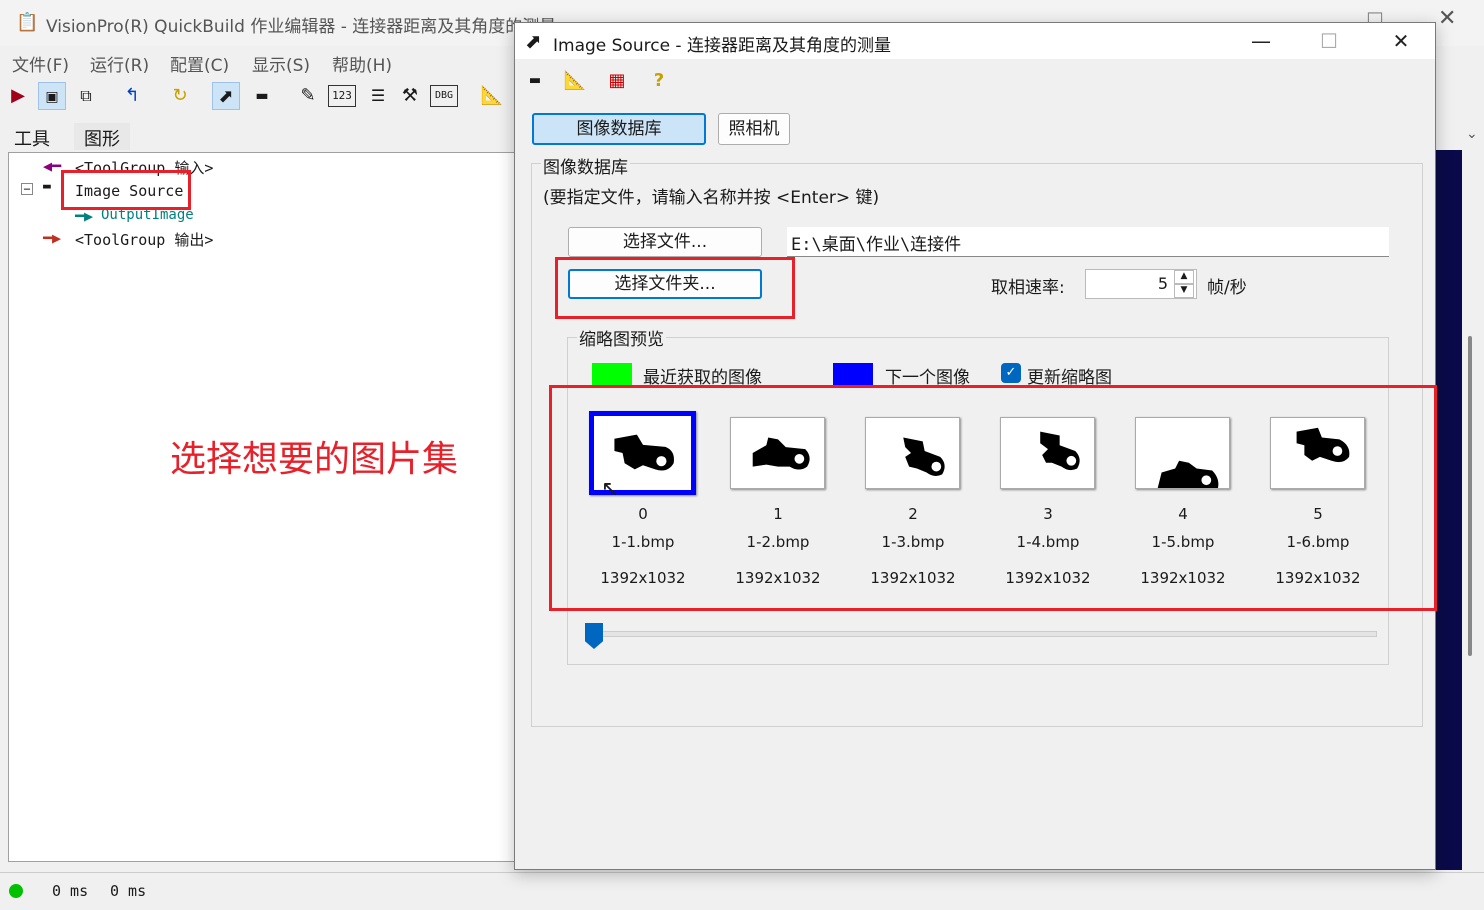 Image resolution: width=1484 pixels, height=910 pixels. Describe the element at coordinates (40, 63) in the screenshot. I see `menu-file: 文件(F)` at that location.